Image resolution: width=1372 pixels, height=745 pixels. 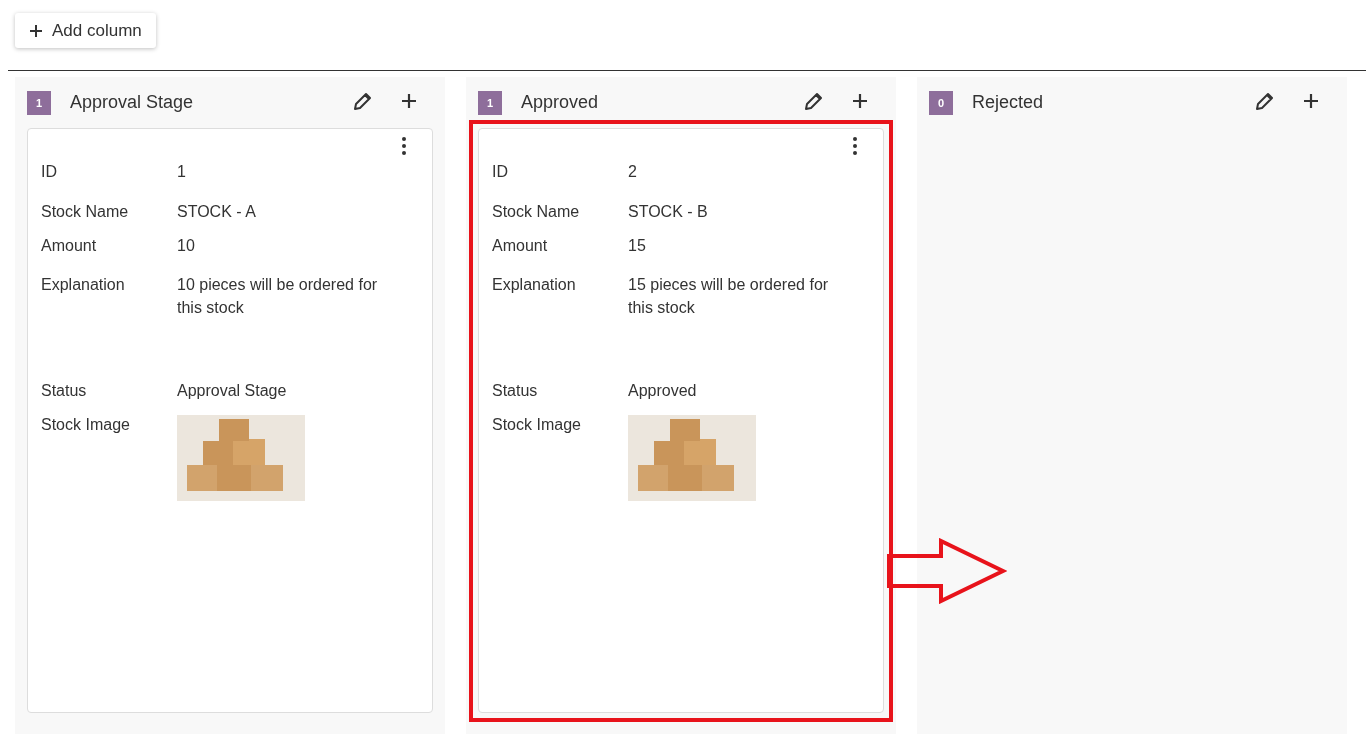 I want to click on field-value: STOCK - A, so click(x=217, y=212).